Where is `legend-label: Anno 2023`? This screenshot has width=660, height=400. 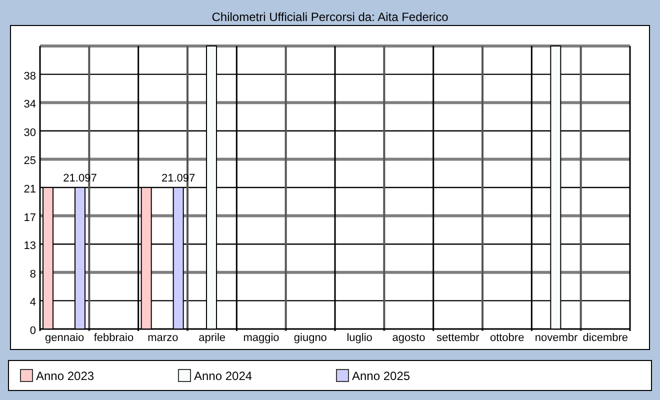 legend-label: Anno 2023 is located at coordinates (65, 376).